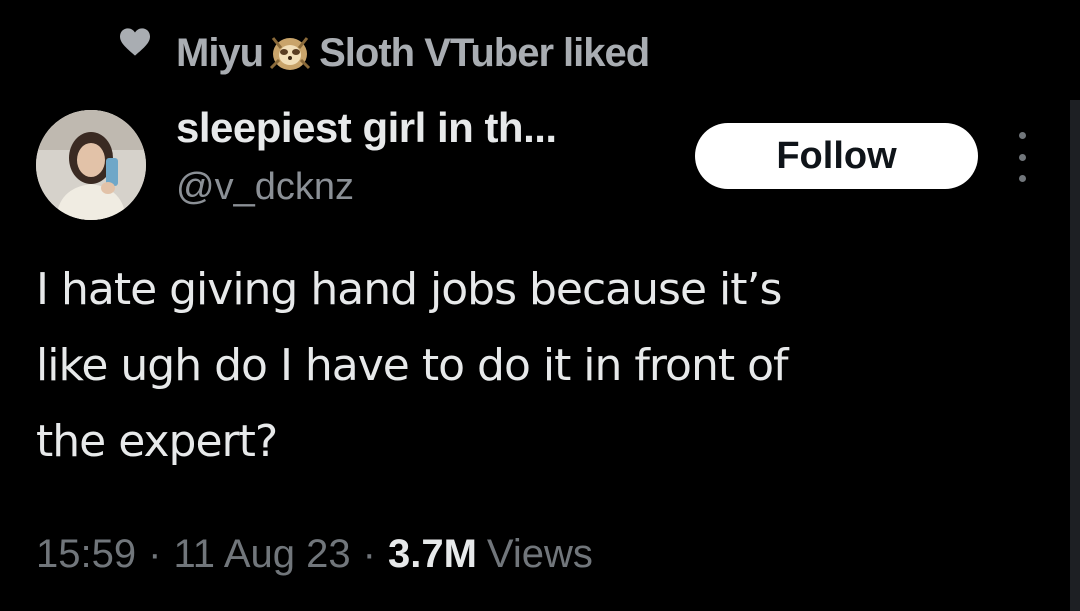 The height and width of the screenshot is (611, 1080). Describe the element at coordinates (432, 554) in the screenshot. I see `views-count: 3.7M` at that location.